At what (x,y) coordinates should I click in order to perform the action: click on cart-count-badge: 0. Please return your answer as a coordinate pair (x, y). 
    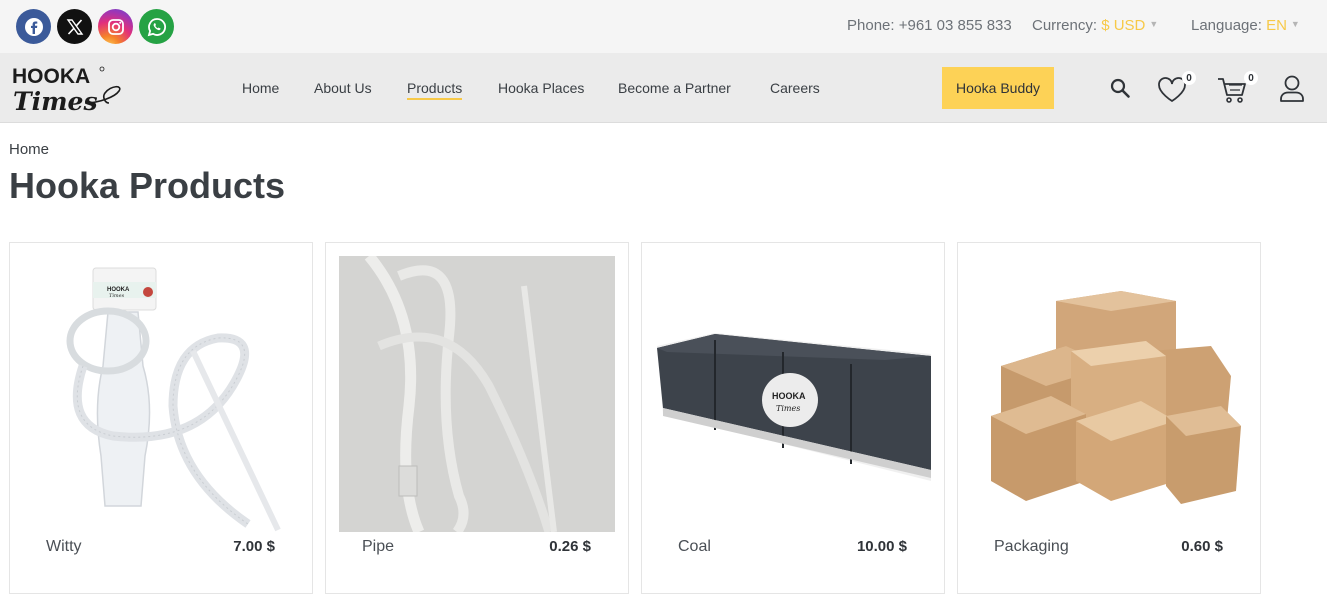
    Looking at the image, I should click on (1251, 78).